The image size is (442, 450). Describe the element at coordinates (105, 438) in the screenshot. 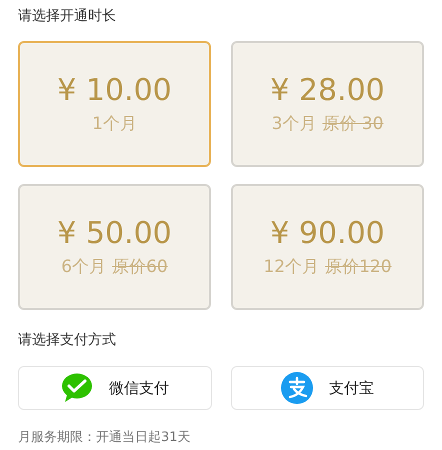

I see `footer-note: 月服务期限：开通当日起31天` at that location.